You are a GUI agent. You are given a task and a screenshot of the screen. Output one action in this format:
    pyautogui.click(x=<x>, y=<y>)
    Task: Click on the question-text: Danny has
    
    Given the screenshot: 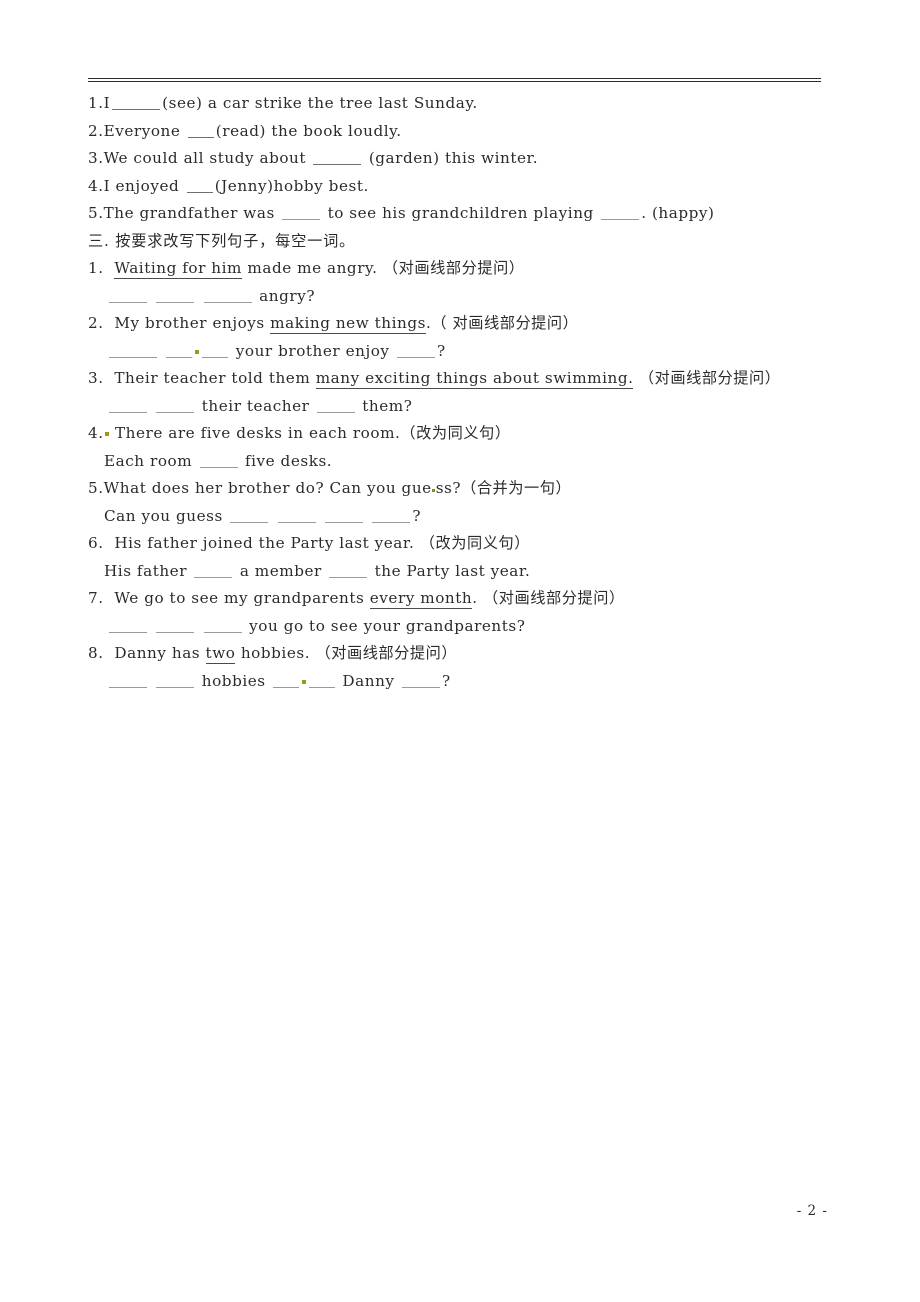 What is the action you would take?
    pyautogui.click(x=157, y=653)
    